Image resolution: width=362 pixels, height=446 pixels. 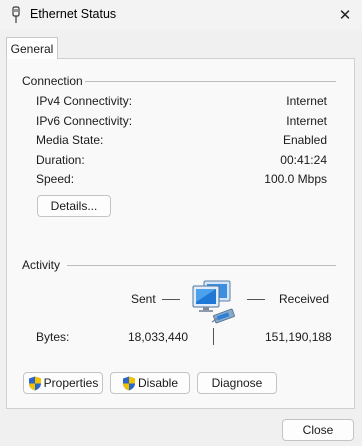 I want to click on network-computer-icon, so click(x=213, y=302).